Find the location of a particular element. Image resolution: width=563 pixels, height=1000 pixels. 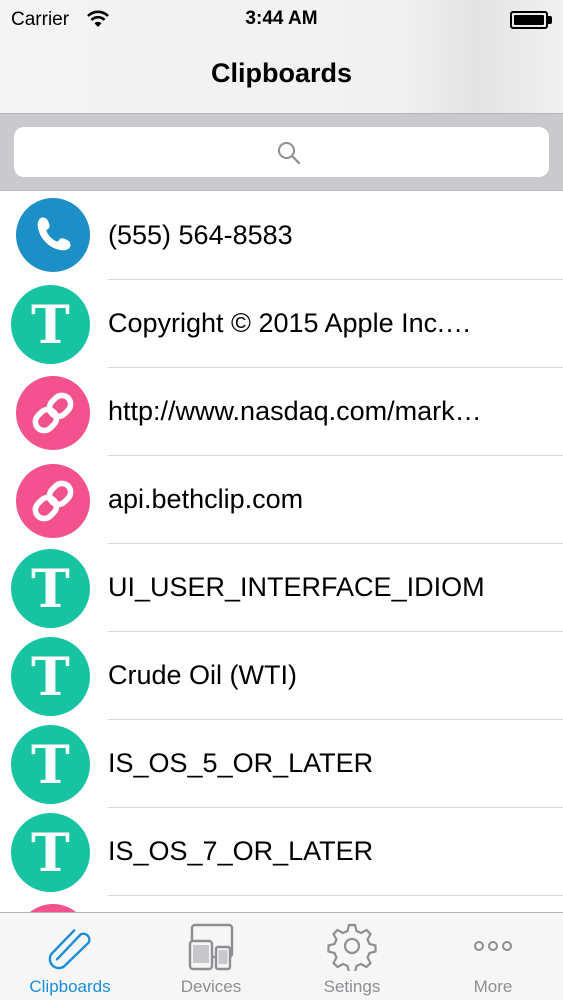

list-item: api.bethclip.com is located at coordinates (281, 500).